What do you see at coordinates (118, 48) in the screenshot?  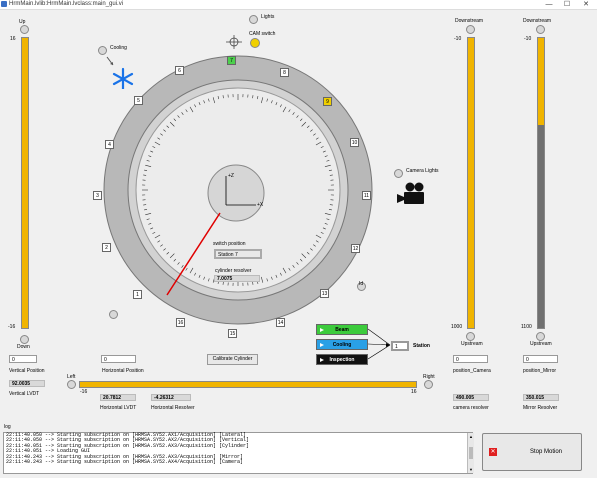 I see `cooling-label: Cooling` at bounding box center [118, 48].